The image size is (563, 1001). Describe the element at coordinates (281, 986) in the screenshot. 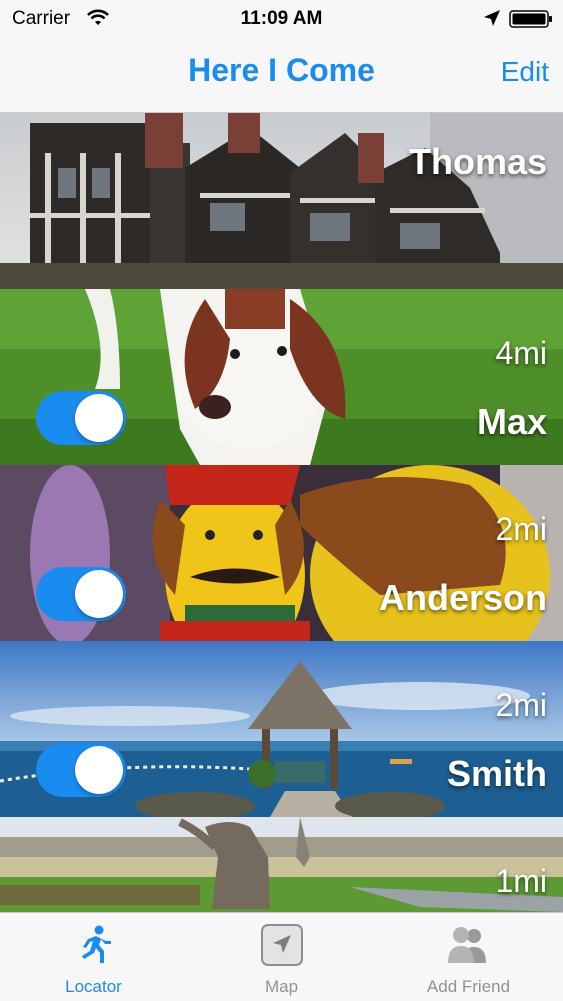

I see `tab-label: Map` at that location.